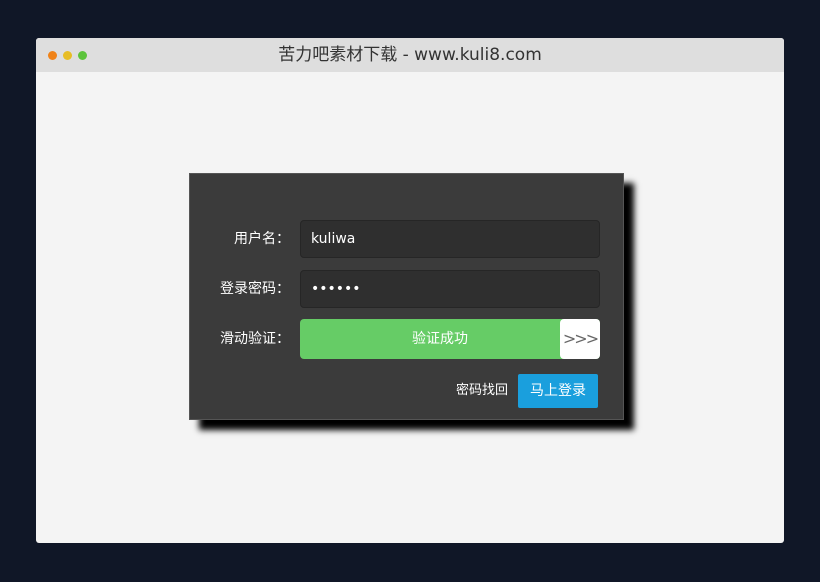  What do you see at coordinates (450, 239) in the screenshot?
I see `username-input: kuliwa` at bounding box center [450, 239].